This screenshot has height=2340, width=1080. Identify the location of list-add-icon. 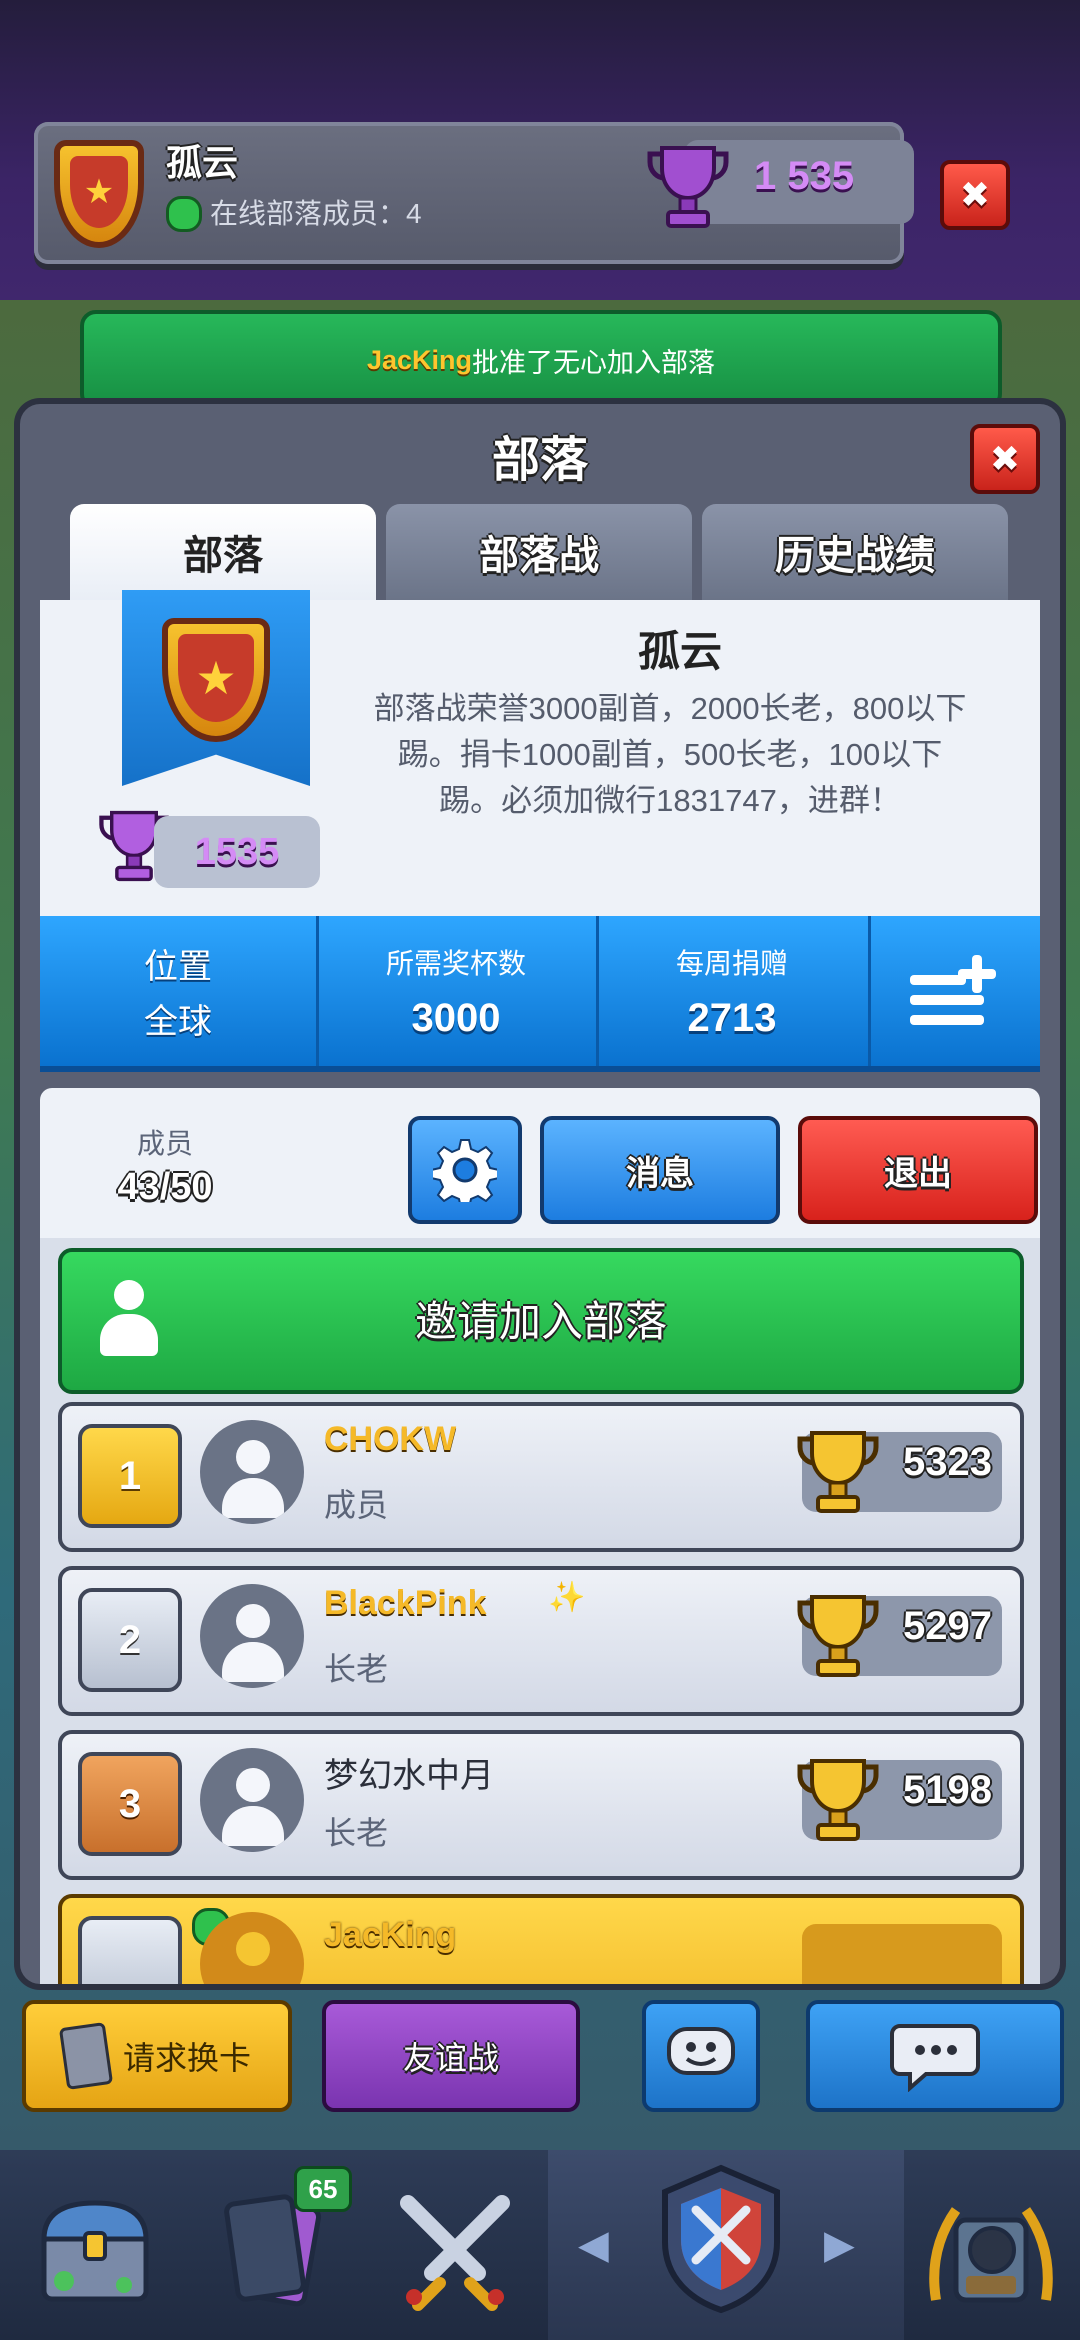
(953, 990).